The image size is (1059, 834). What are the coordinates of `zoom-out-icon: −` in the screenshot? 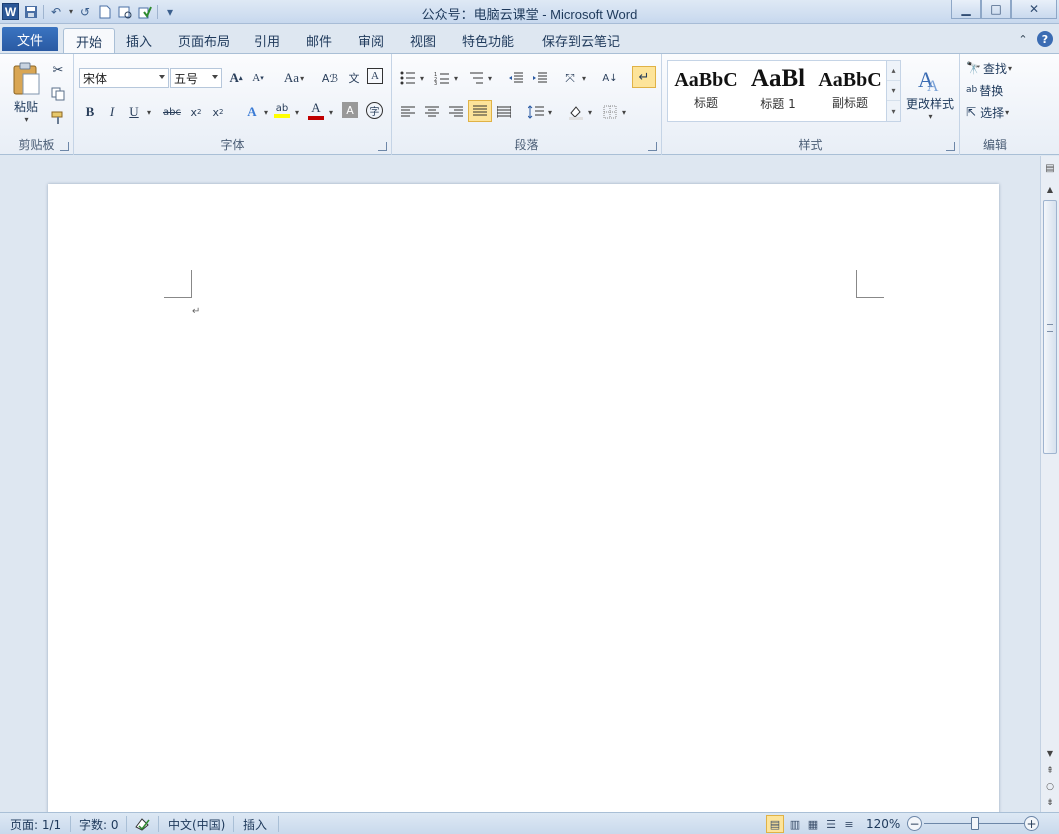 It's located at (914, 823).